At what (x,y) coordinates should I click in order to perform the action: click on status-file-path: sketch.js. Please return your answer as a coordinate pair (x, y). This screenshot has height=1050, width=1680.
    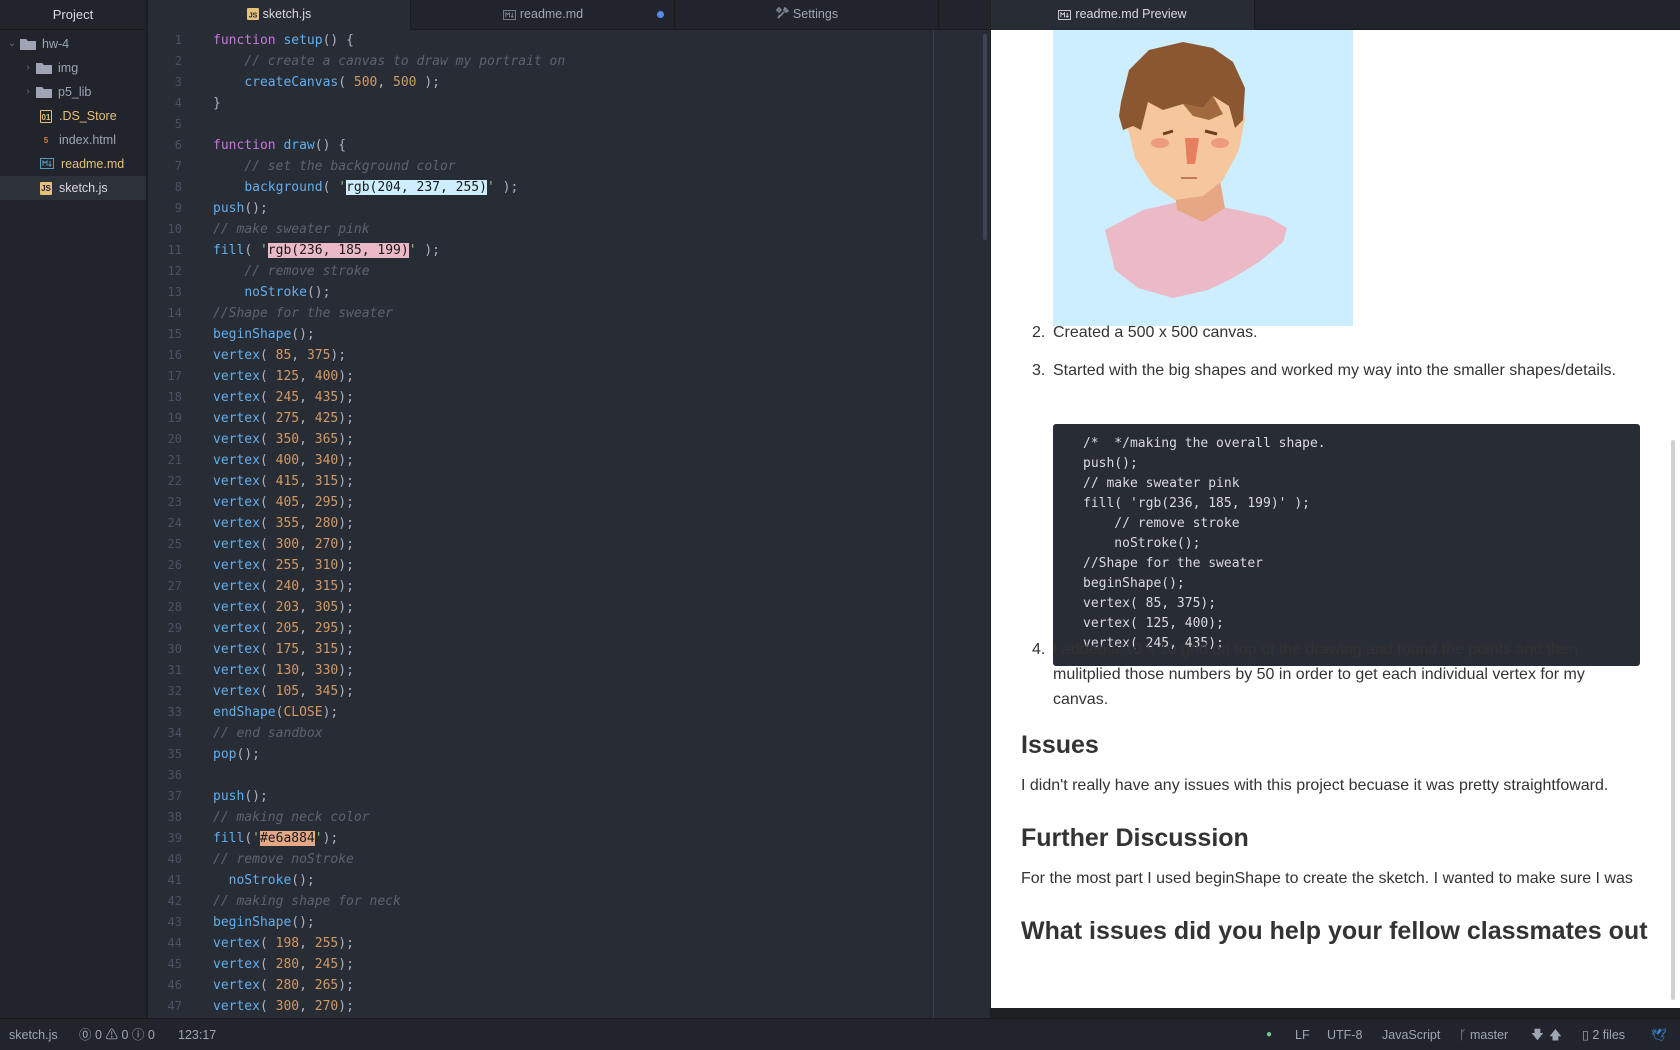
    Looking at the image, I should click on (33, 1034).